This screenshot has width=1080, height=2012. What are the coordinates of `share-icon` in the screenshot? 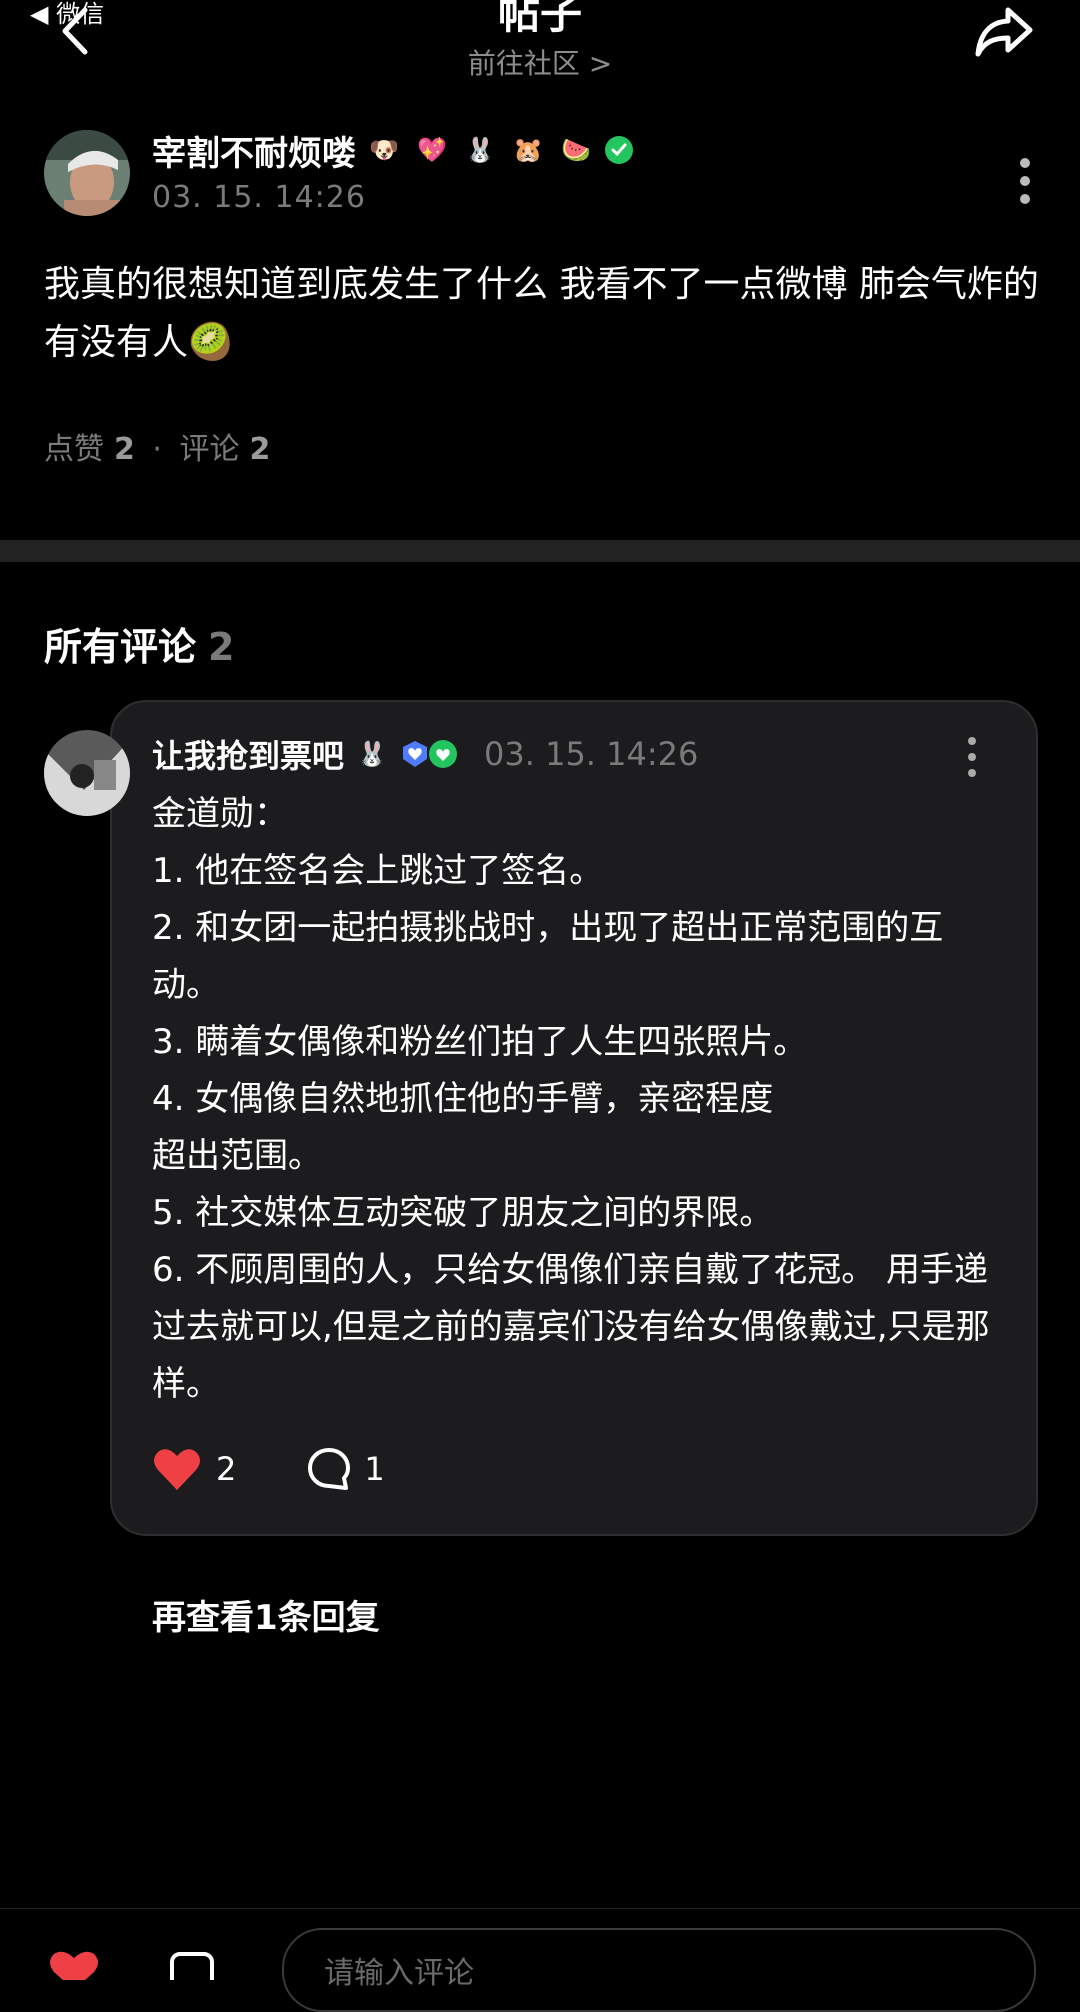 It's located at (1004, 32).